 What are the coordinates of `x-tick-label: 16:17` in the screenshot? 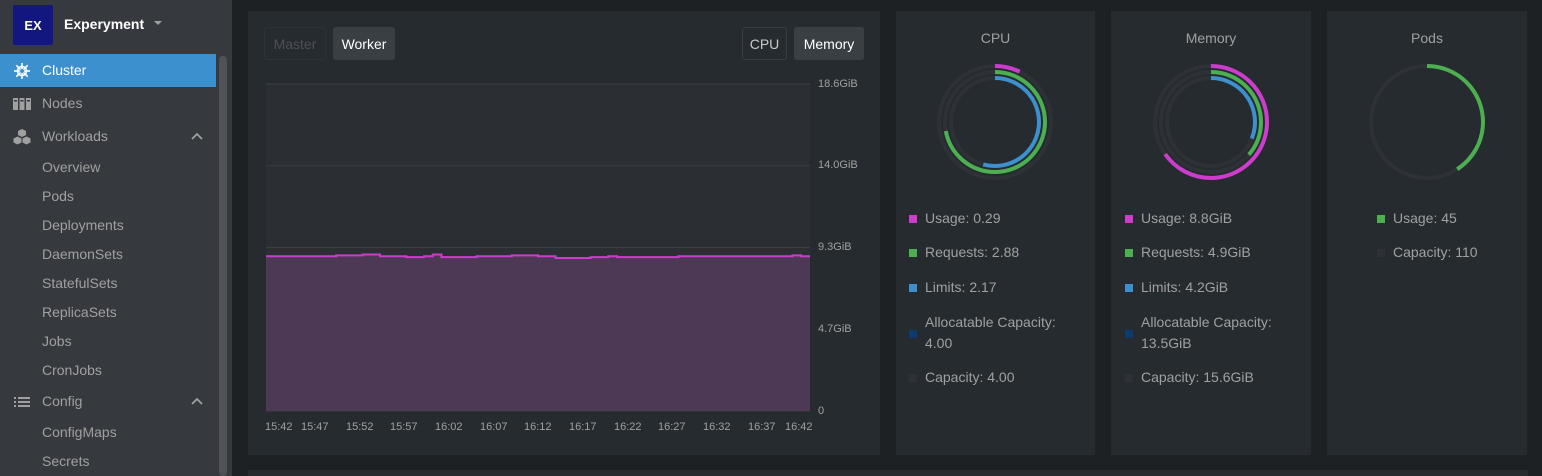 It's located at (583, 427).